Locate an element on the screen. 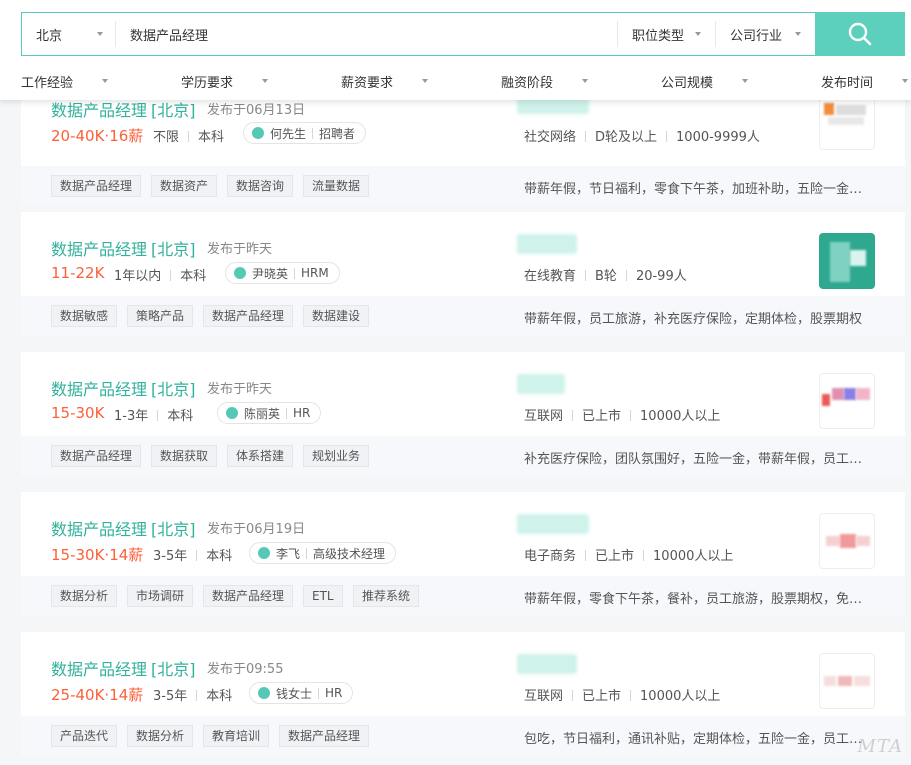 This screenshot has height=765, width=911. salary: 25-40K·14薪 is located at coordinates (97, 694).